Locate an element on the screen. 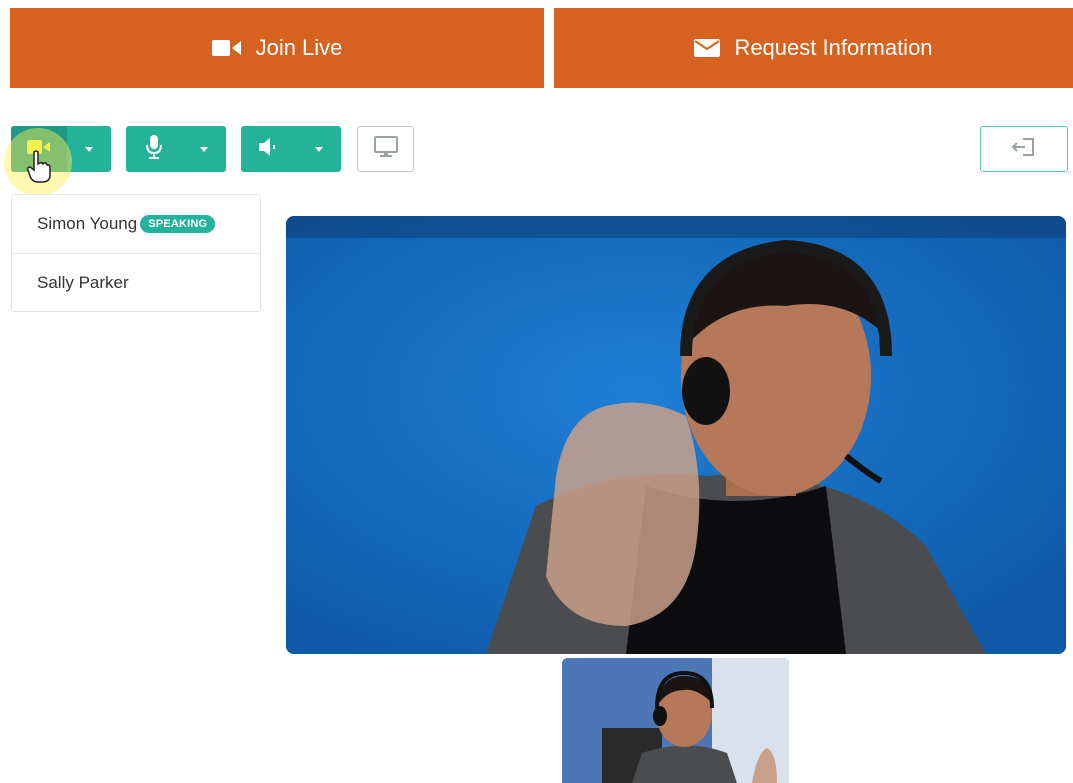 The width and height of the screenshot is (1073, 783). participant-name: Simon Young is located at coordinates (87, 223).